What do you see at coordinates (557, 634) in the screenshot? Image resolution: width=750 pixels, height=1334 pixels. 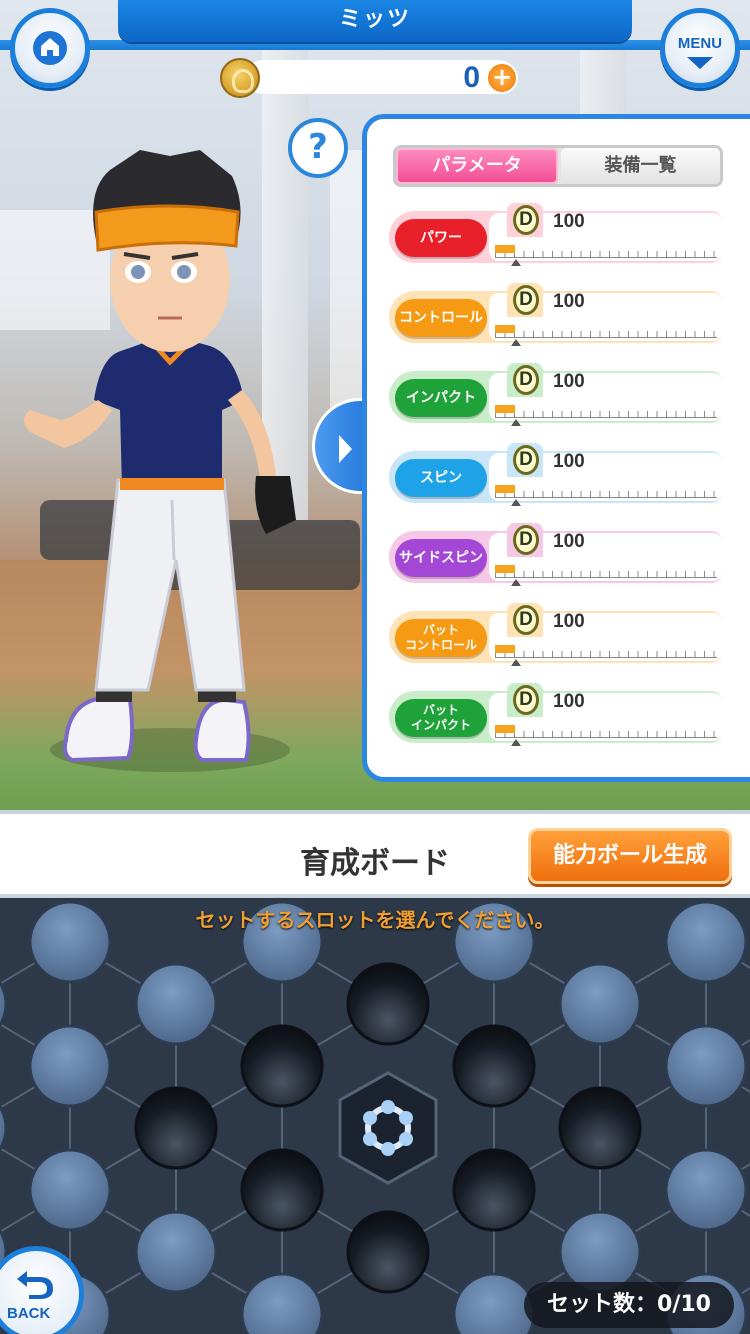 I see `parameter-row: バット コントロール D 100` at bounding box center [557, 634].